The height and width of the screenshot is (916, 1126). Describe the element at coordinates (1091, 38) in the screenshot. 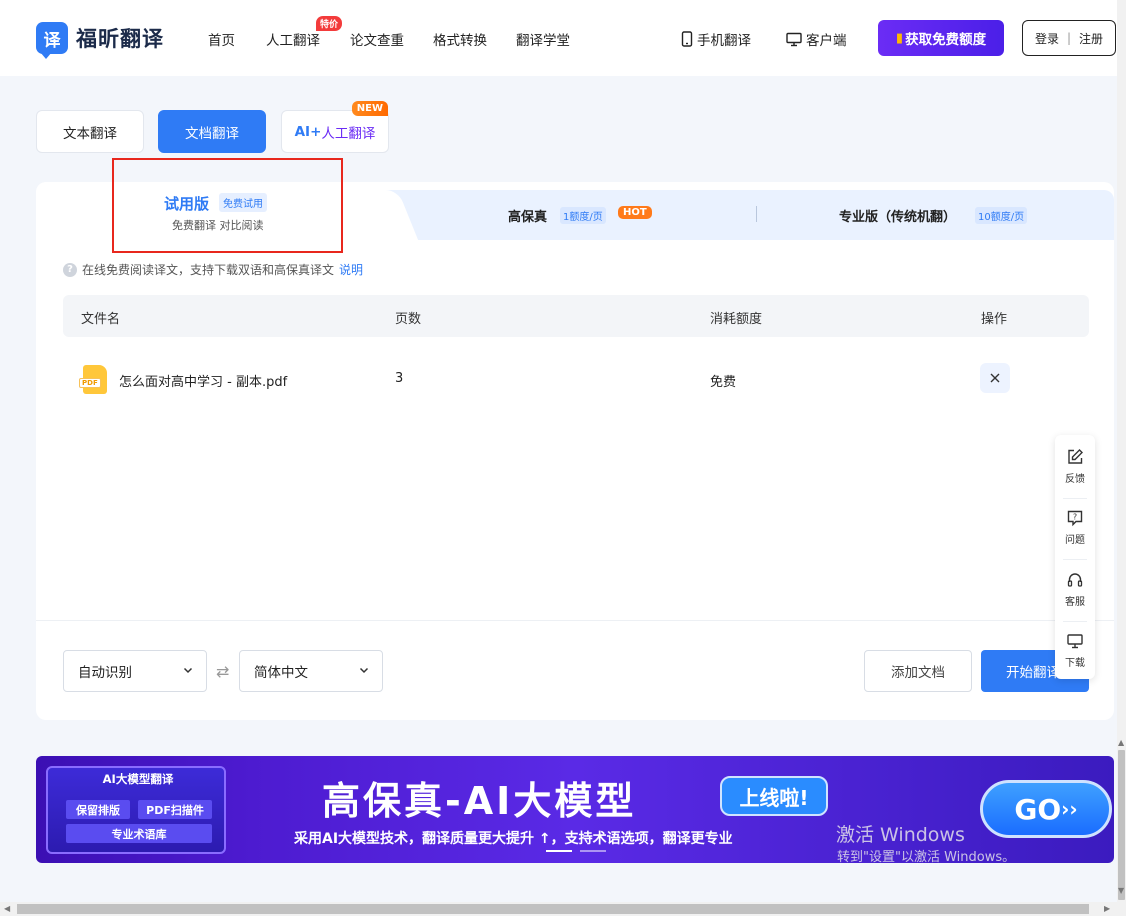

I see `register-link: 注册` at that location.